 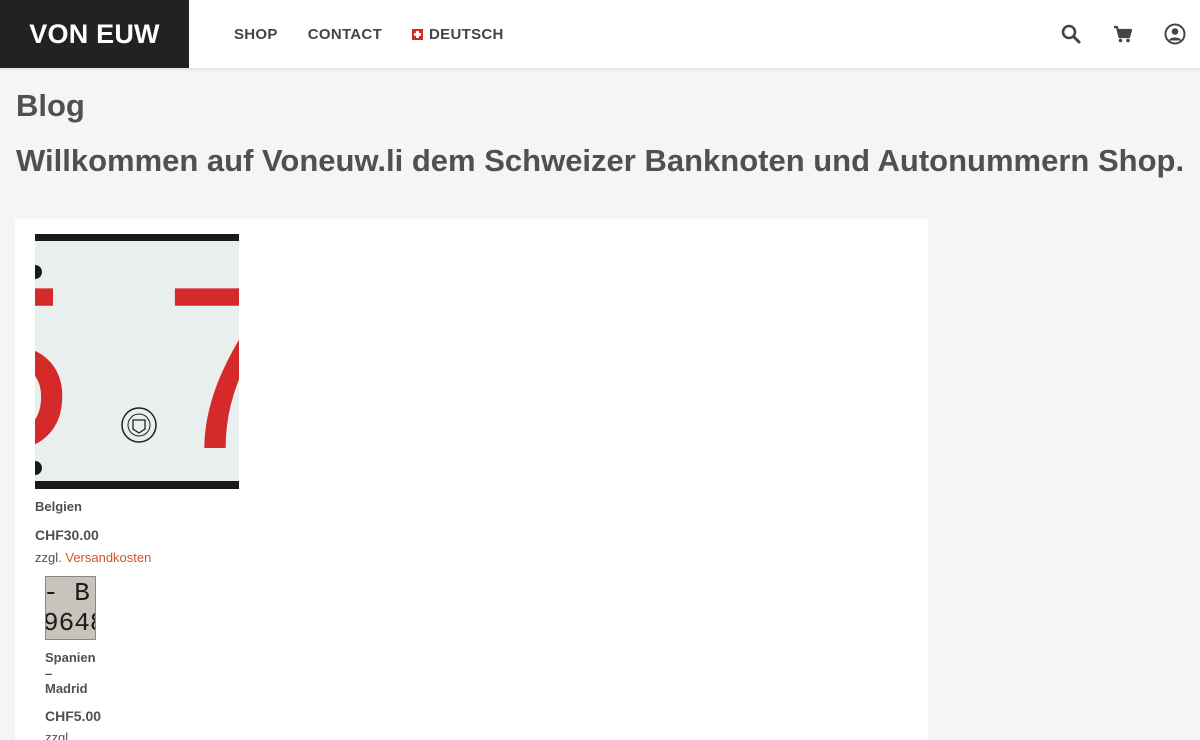 What do you see at coordinates (49, 673) in the screenshot?
I see `product-name-line: –` at bounding box center [49, 673].